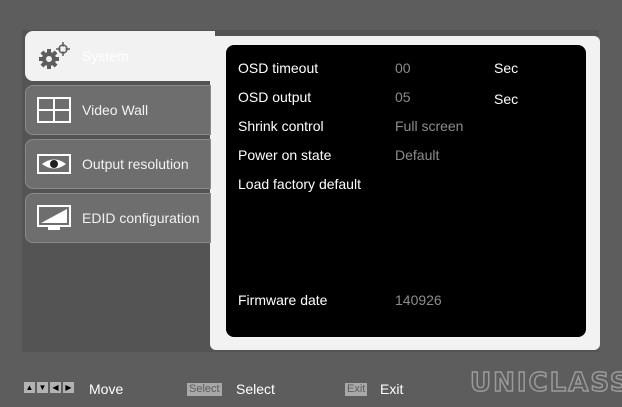 Image resolution: width=622 pixels, height=407 pixels. I want to click on arrow-left-icon: ◀, so click(55, 387).